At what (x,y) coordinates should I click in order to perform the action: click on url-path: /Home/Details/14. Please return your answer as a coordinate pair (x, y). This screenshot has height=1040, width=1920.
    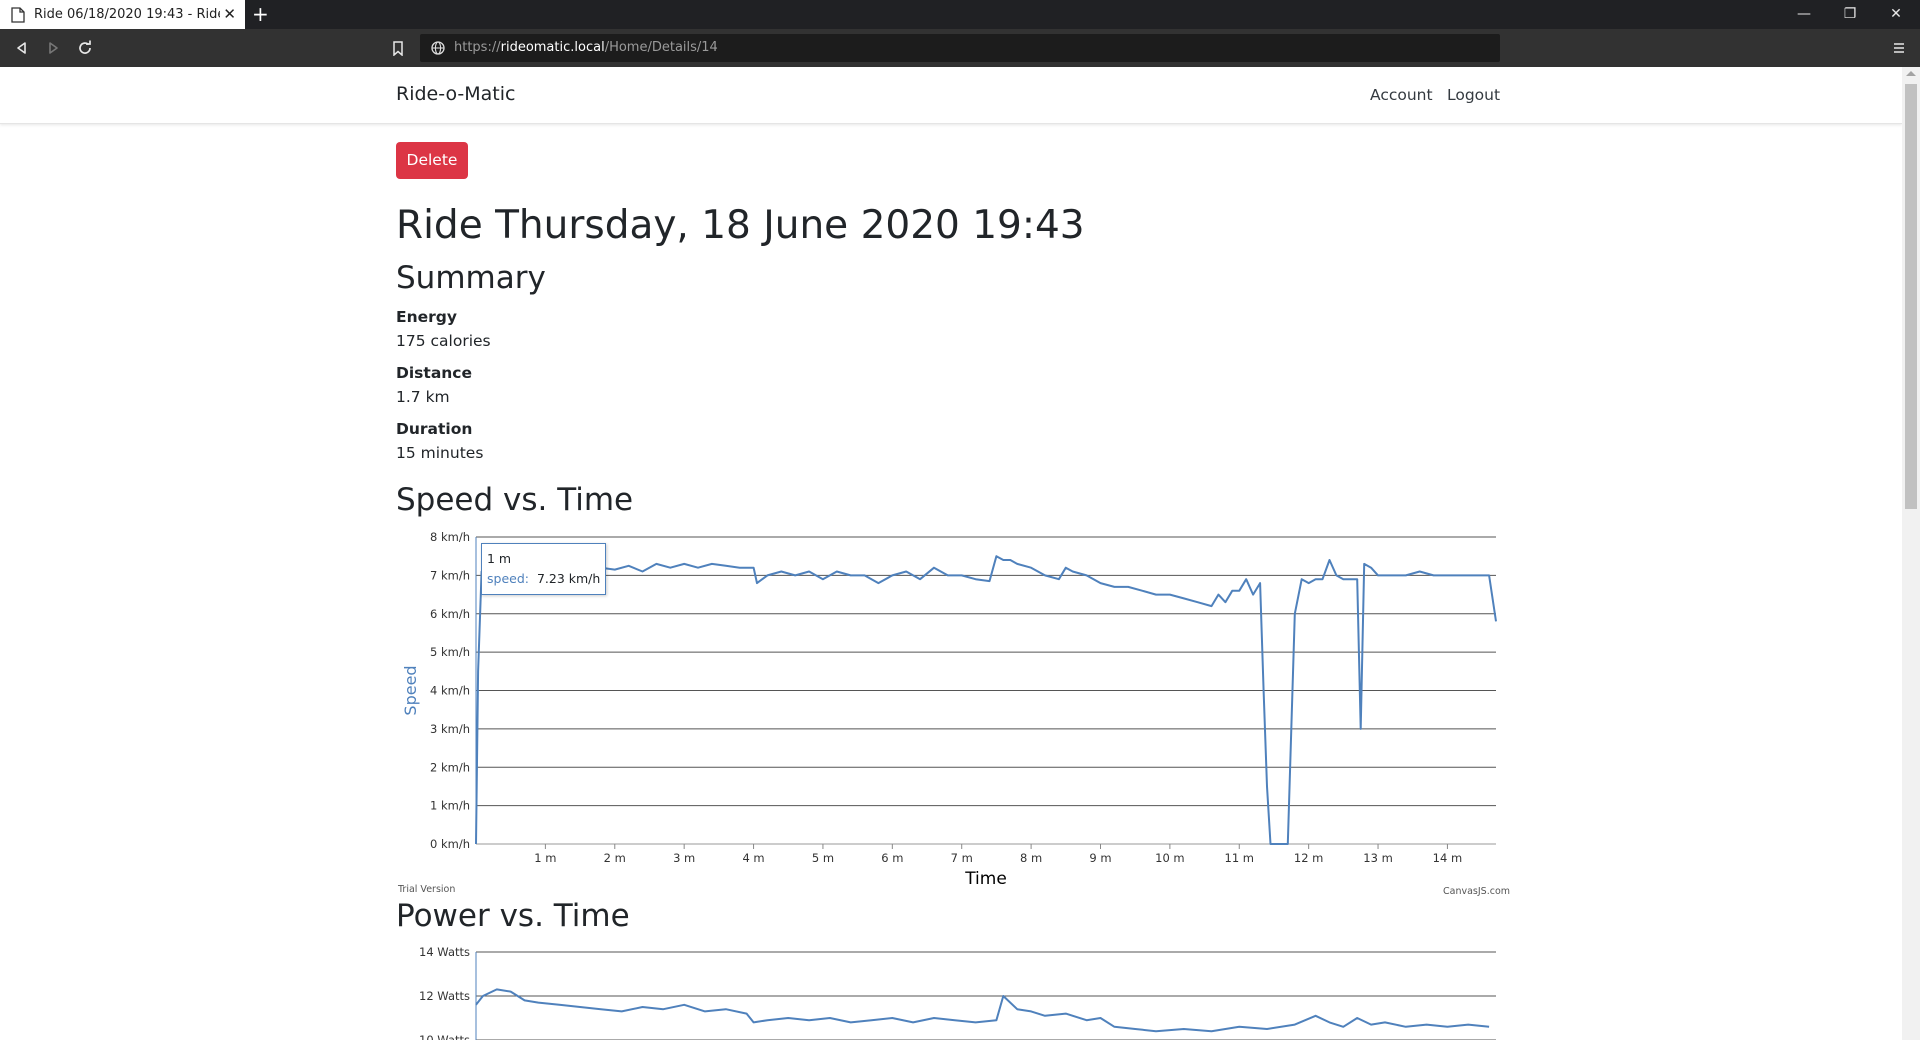
    Looking at the image, I should click on (661, 47).